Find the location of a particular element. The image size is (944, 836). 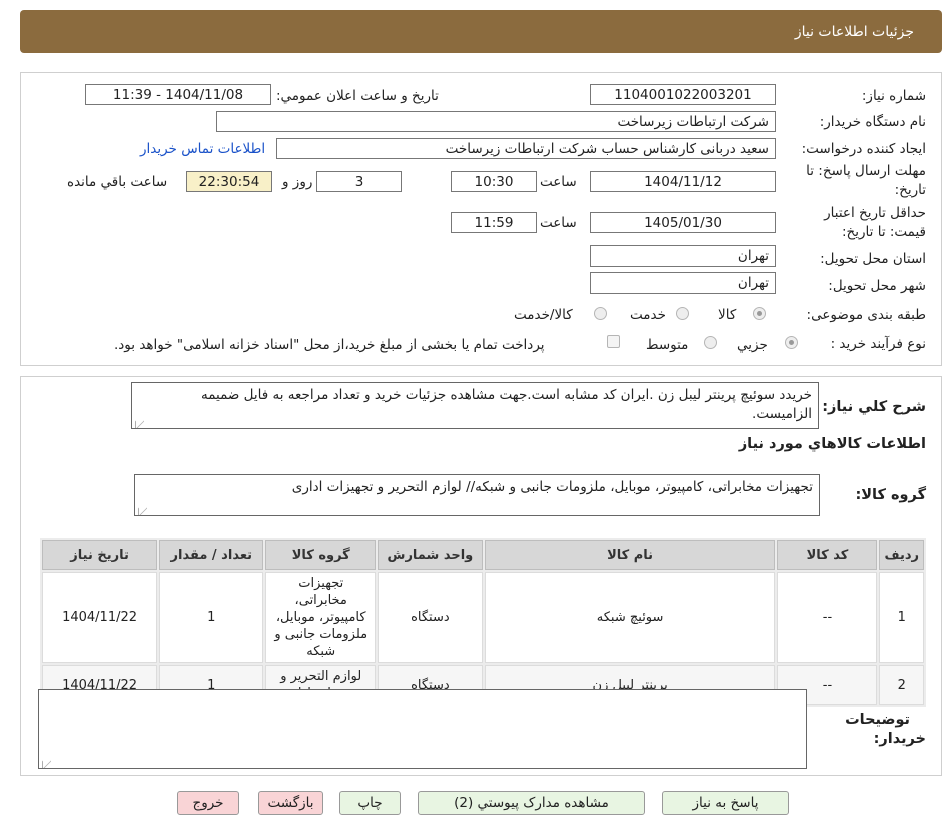

province-field: تهران is located at coordinates (683, 256).